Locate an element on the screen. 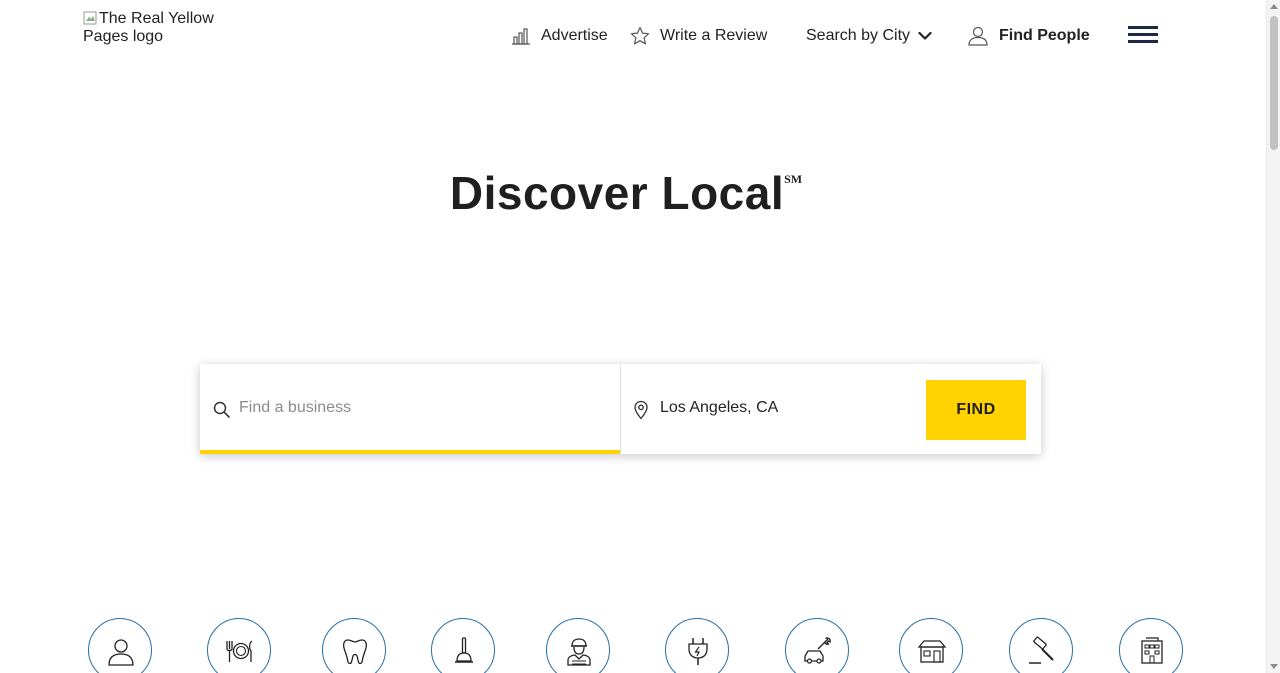 The image size is (1280, 673). service-mark: SM is located at coordinates (793, 179).